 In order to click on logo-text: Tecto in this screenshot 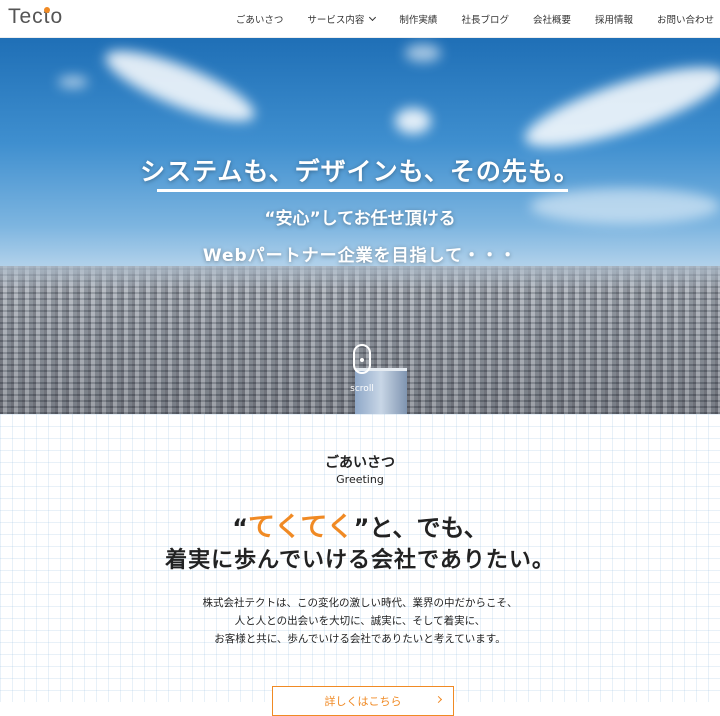, I will do `click(36, 16)`.